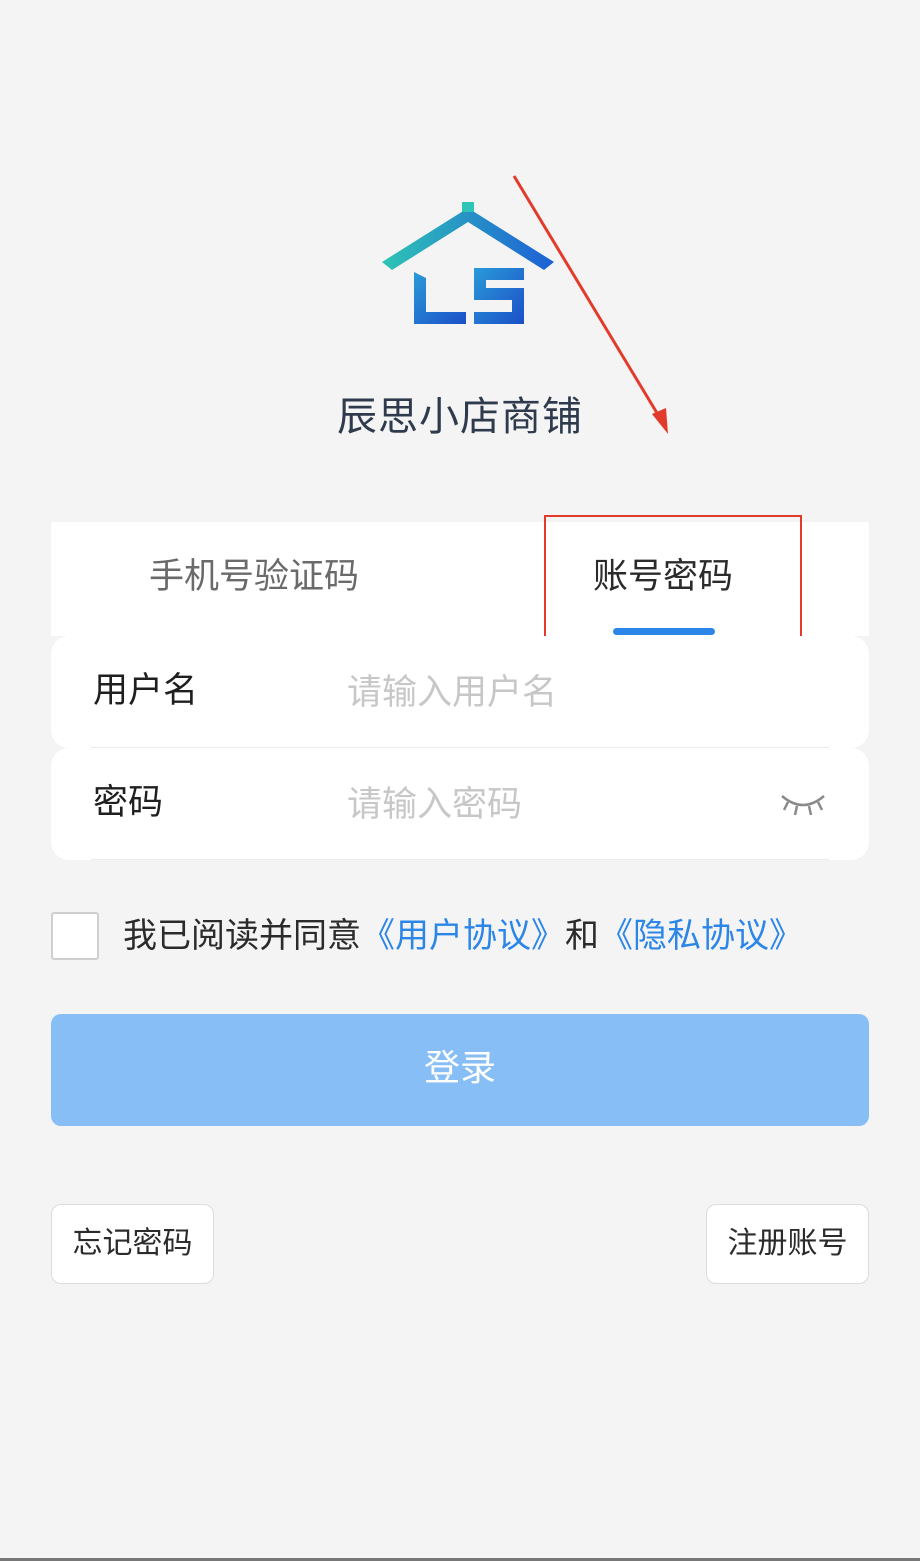 The width and height of the screenshot is (920, 1561). I want to click on agreement-conjunction: 和, so click(582, 936).